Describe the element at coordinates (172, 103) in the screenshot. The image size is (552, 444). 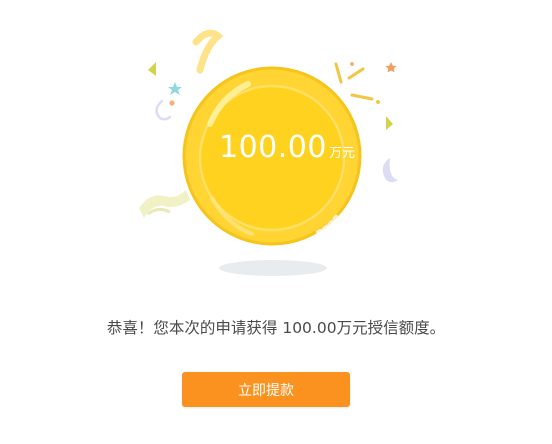
I see `confetti-dot-orange-left` at that location.